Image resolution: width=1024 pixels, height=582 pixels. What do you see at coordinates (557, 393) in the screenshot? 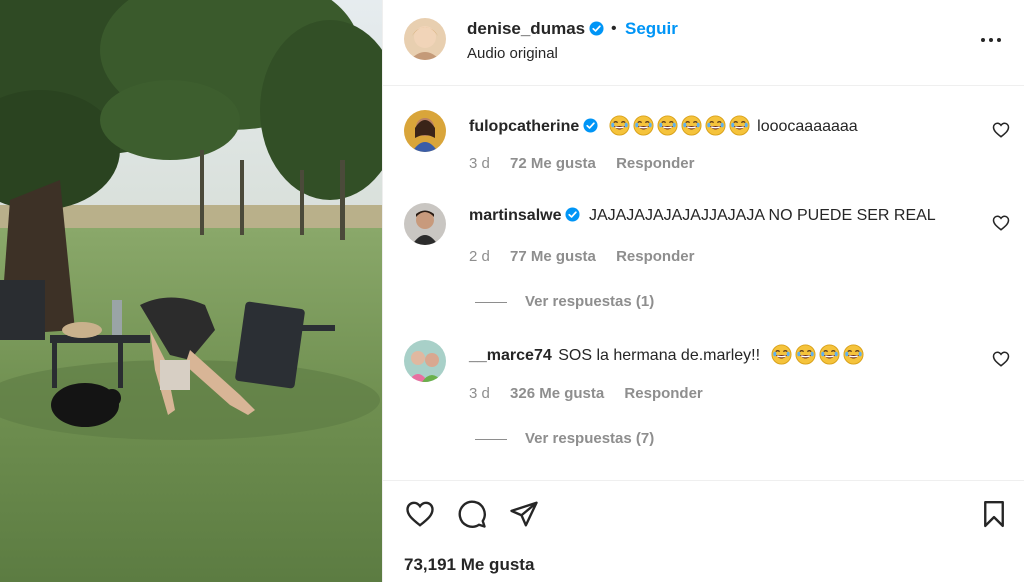
I see `comment-likes: 326 Me gusta` at bounding box center [557, 393].